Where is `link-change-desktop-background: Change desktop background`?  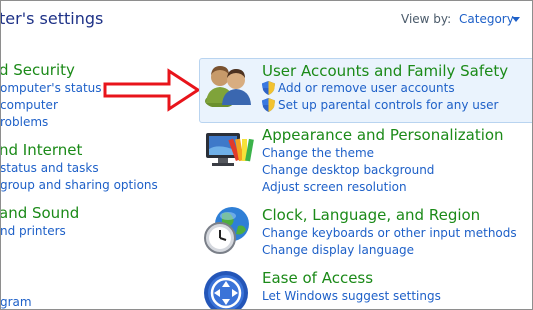 link-change-desktop-background: Change desktop background is located at coordinates (348, 170).